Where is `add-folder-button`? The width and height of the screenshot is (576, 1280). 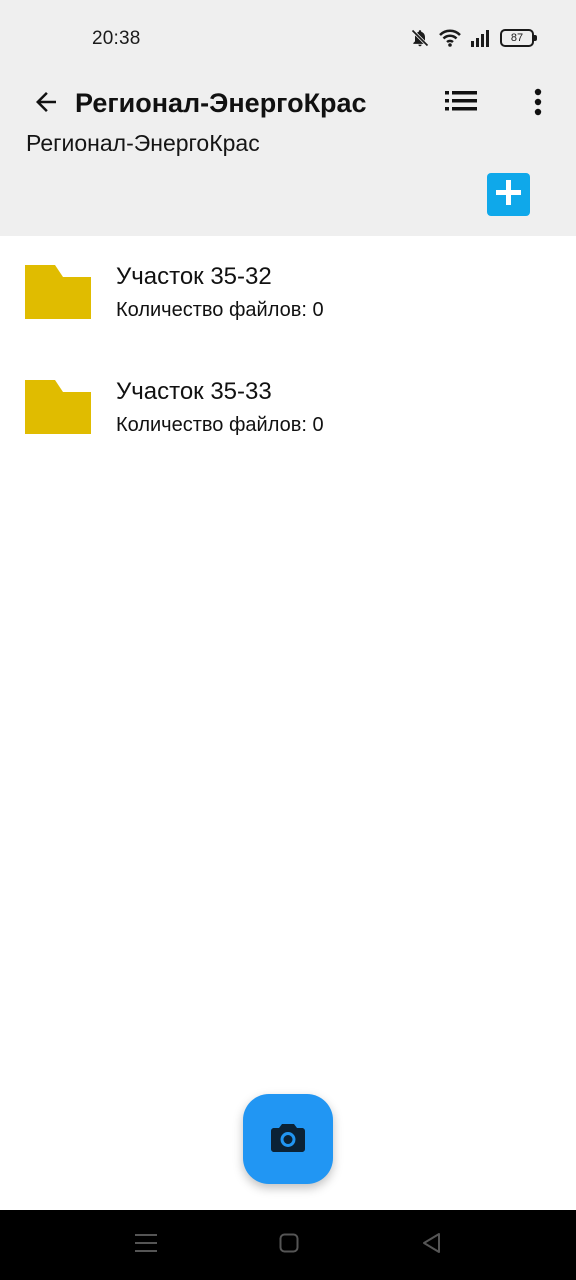
add-folder-button is located at coordinates (508, 194).